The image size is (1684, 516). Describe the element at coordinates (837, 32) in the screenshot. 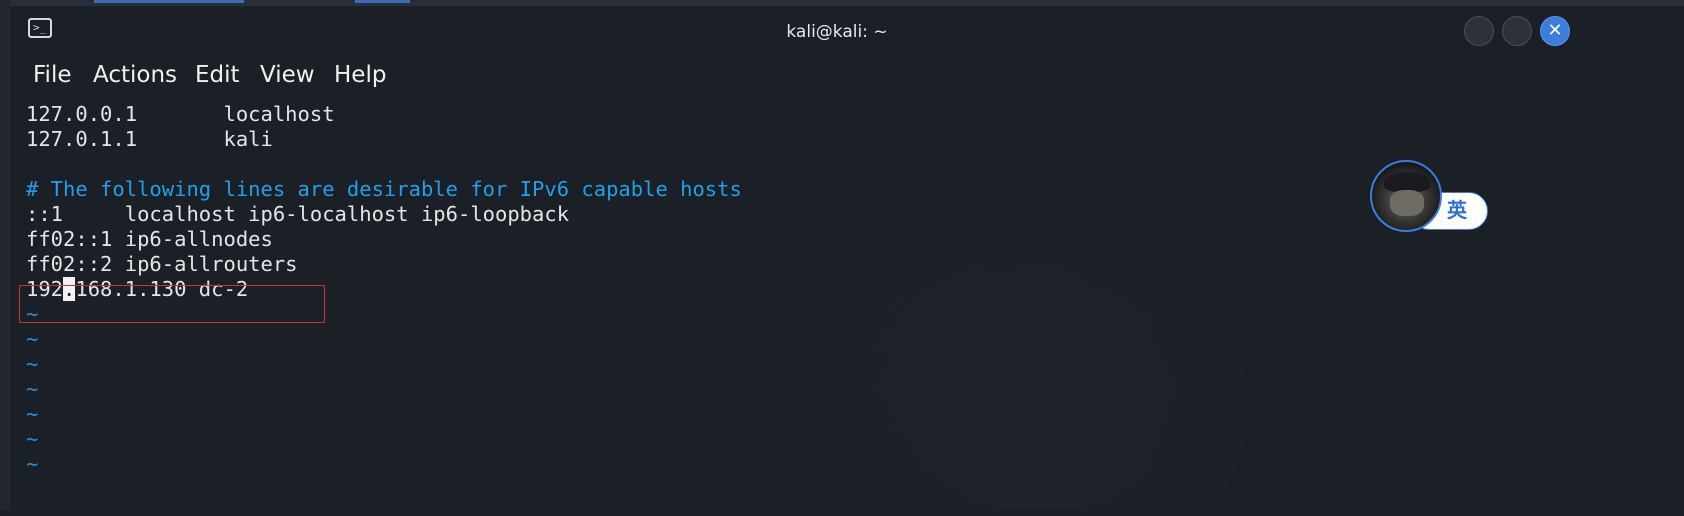

I see `window-title: kali@kali: ~` at that location.